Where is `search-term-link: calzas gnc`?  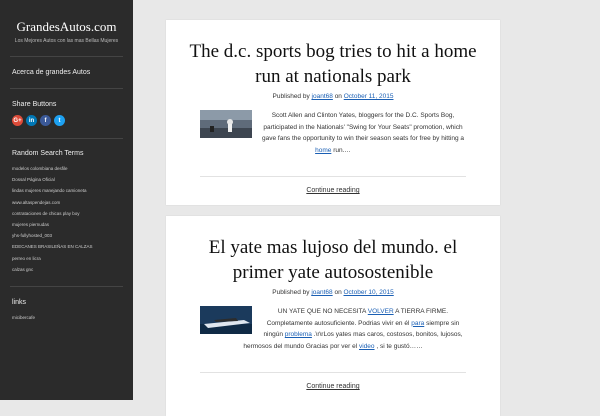
search-term-link: calzas gnc is located at coordinates (66, 269).